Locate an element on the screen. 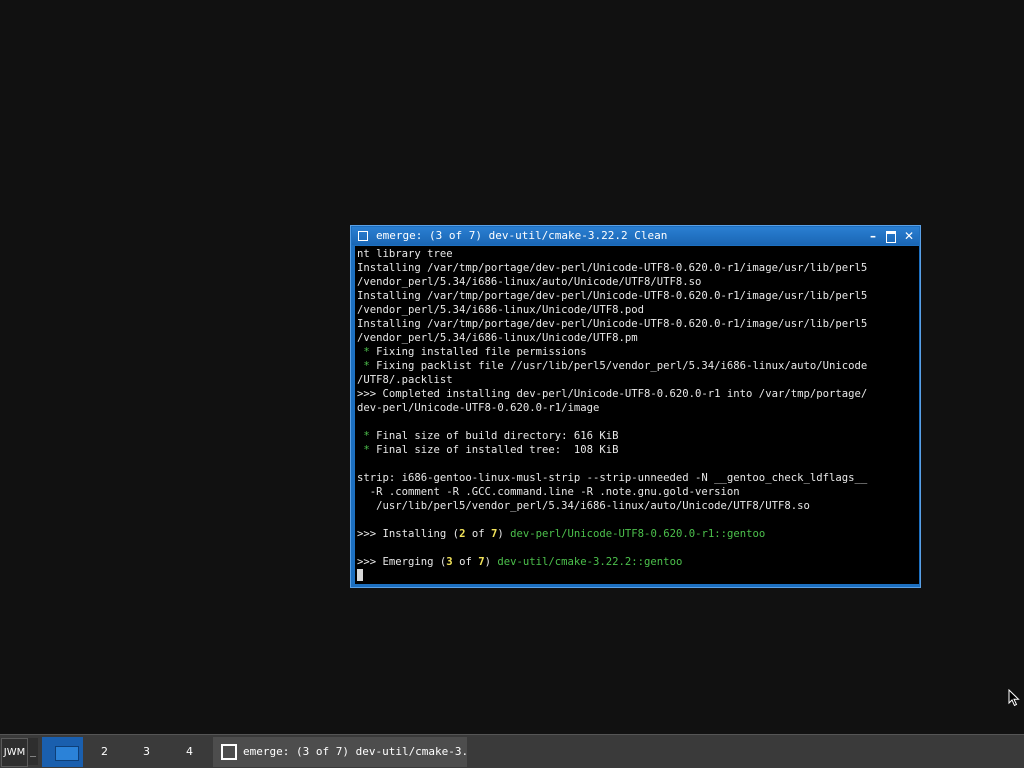  terminal-prompt-line is located at coordinates (612, 576).